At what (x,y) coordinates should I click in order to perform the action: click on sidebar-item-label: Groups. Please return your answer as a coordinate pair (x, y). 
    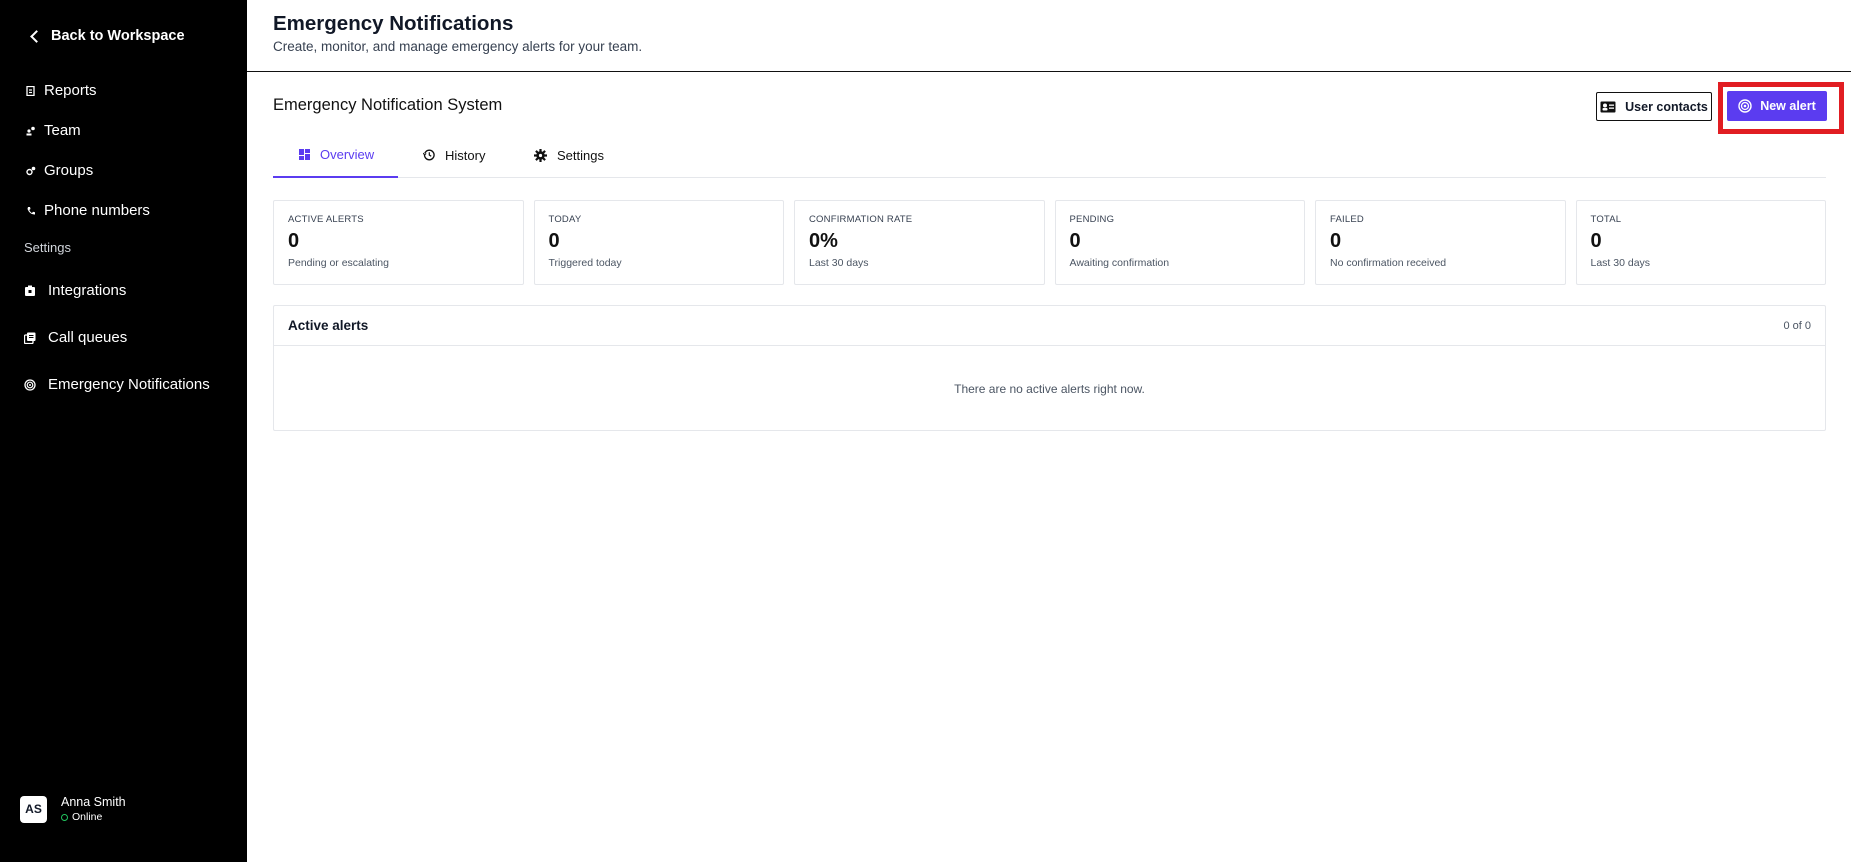
    Looking at the image, I should click on (69, 170).